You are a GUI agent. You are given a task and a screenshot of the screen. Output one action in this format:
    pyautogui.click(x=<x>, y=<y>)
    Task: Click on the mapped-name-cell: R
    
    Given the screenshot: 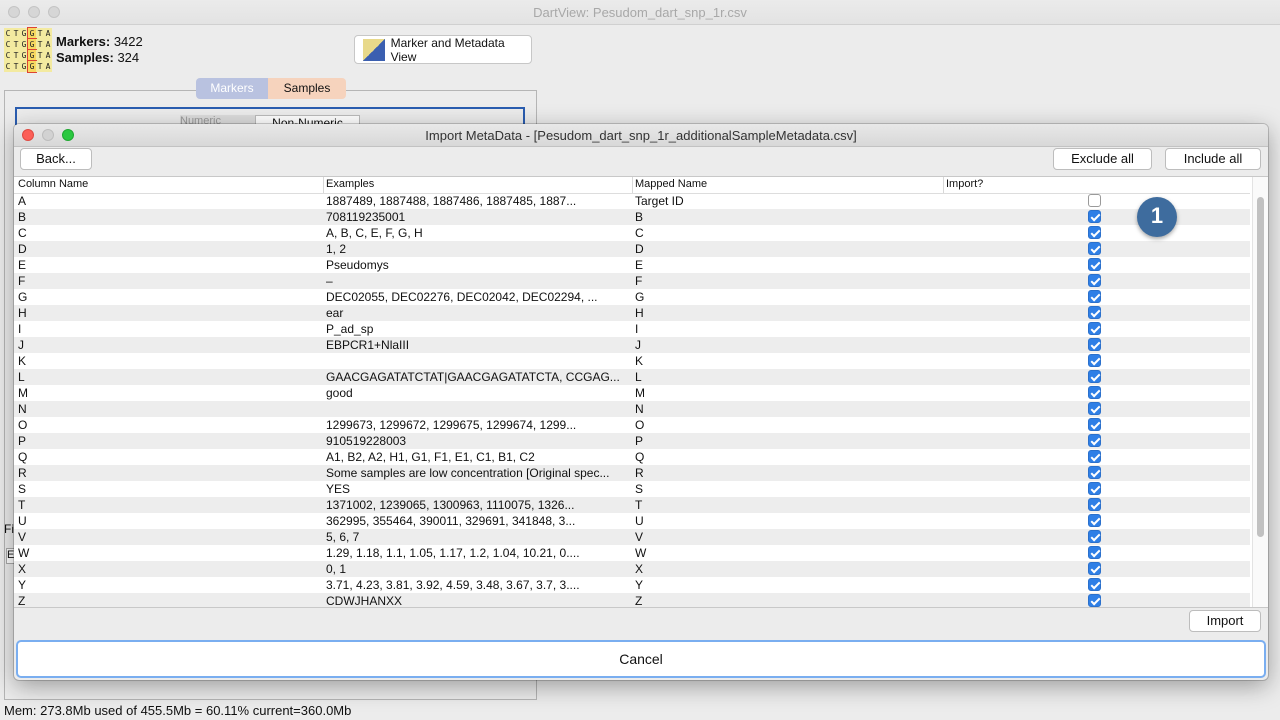 What is the action you would take?
    pyautogui.click(x=787, y=473)
    